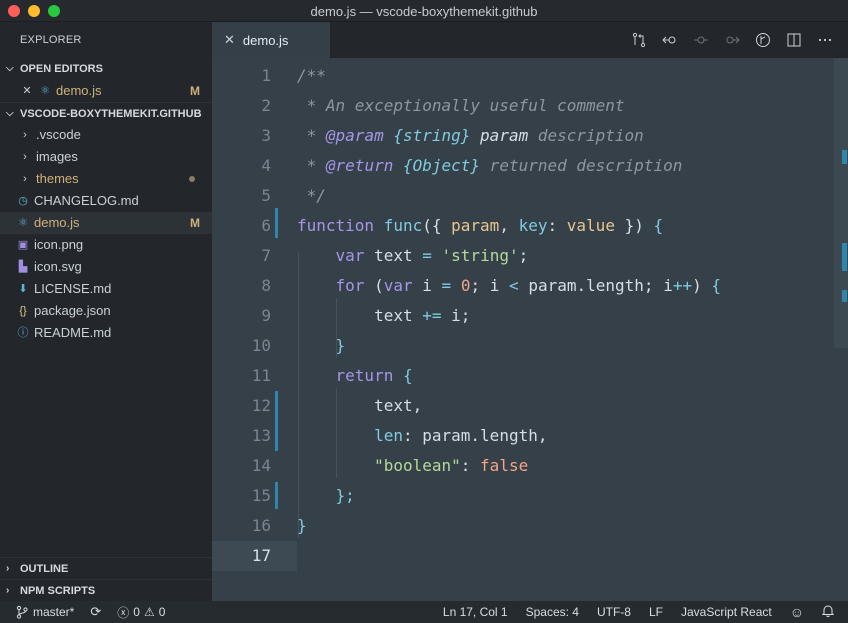  I want to click on sync-icon: ⟳, so click(95, 612).